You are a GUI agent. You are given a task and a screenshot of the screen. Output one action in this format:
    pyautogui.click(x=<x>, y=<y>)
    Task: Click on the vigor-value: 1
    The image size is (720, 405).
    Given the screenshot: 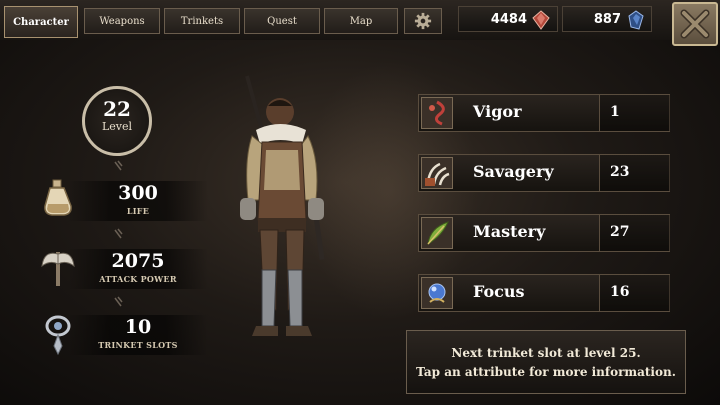 What is the action you would take?
    pyautogui.click(x=615, y=112)
    